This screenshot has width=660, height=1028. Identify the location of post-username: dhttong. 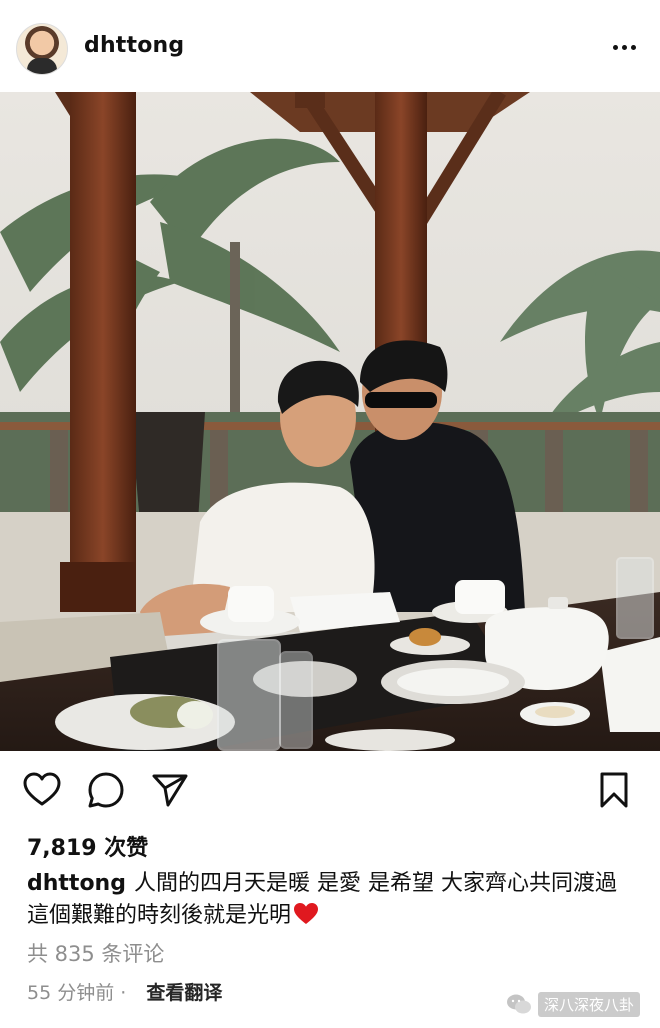
(134, 45).